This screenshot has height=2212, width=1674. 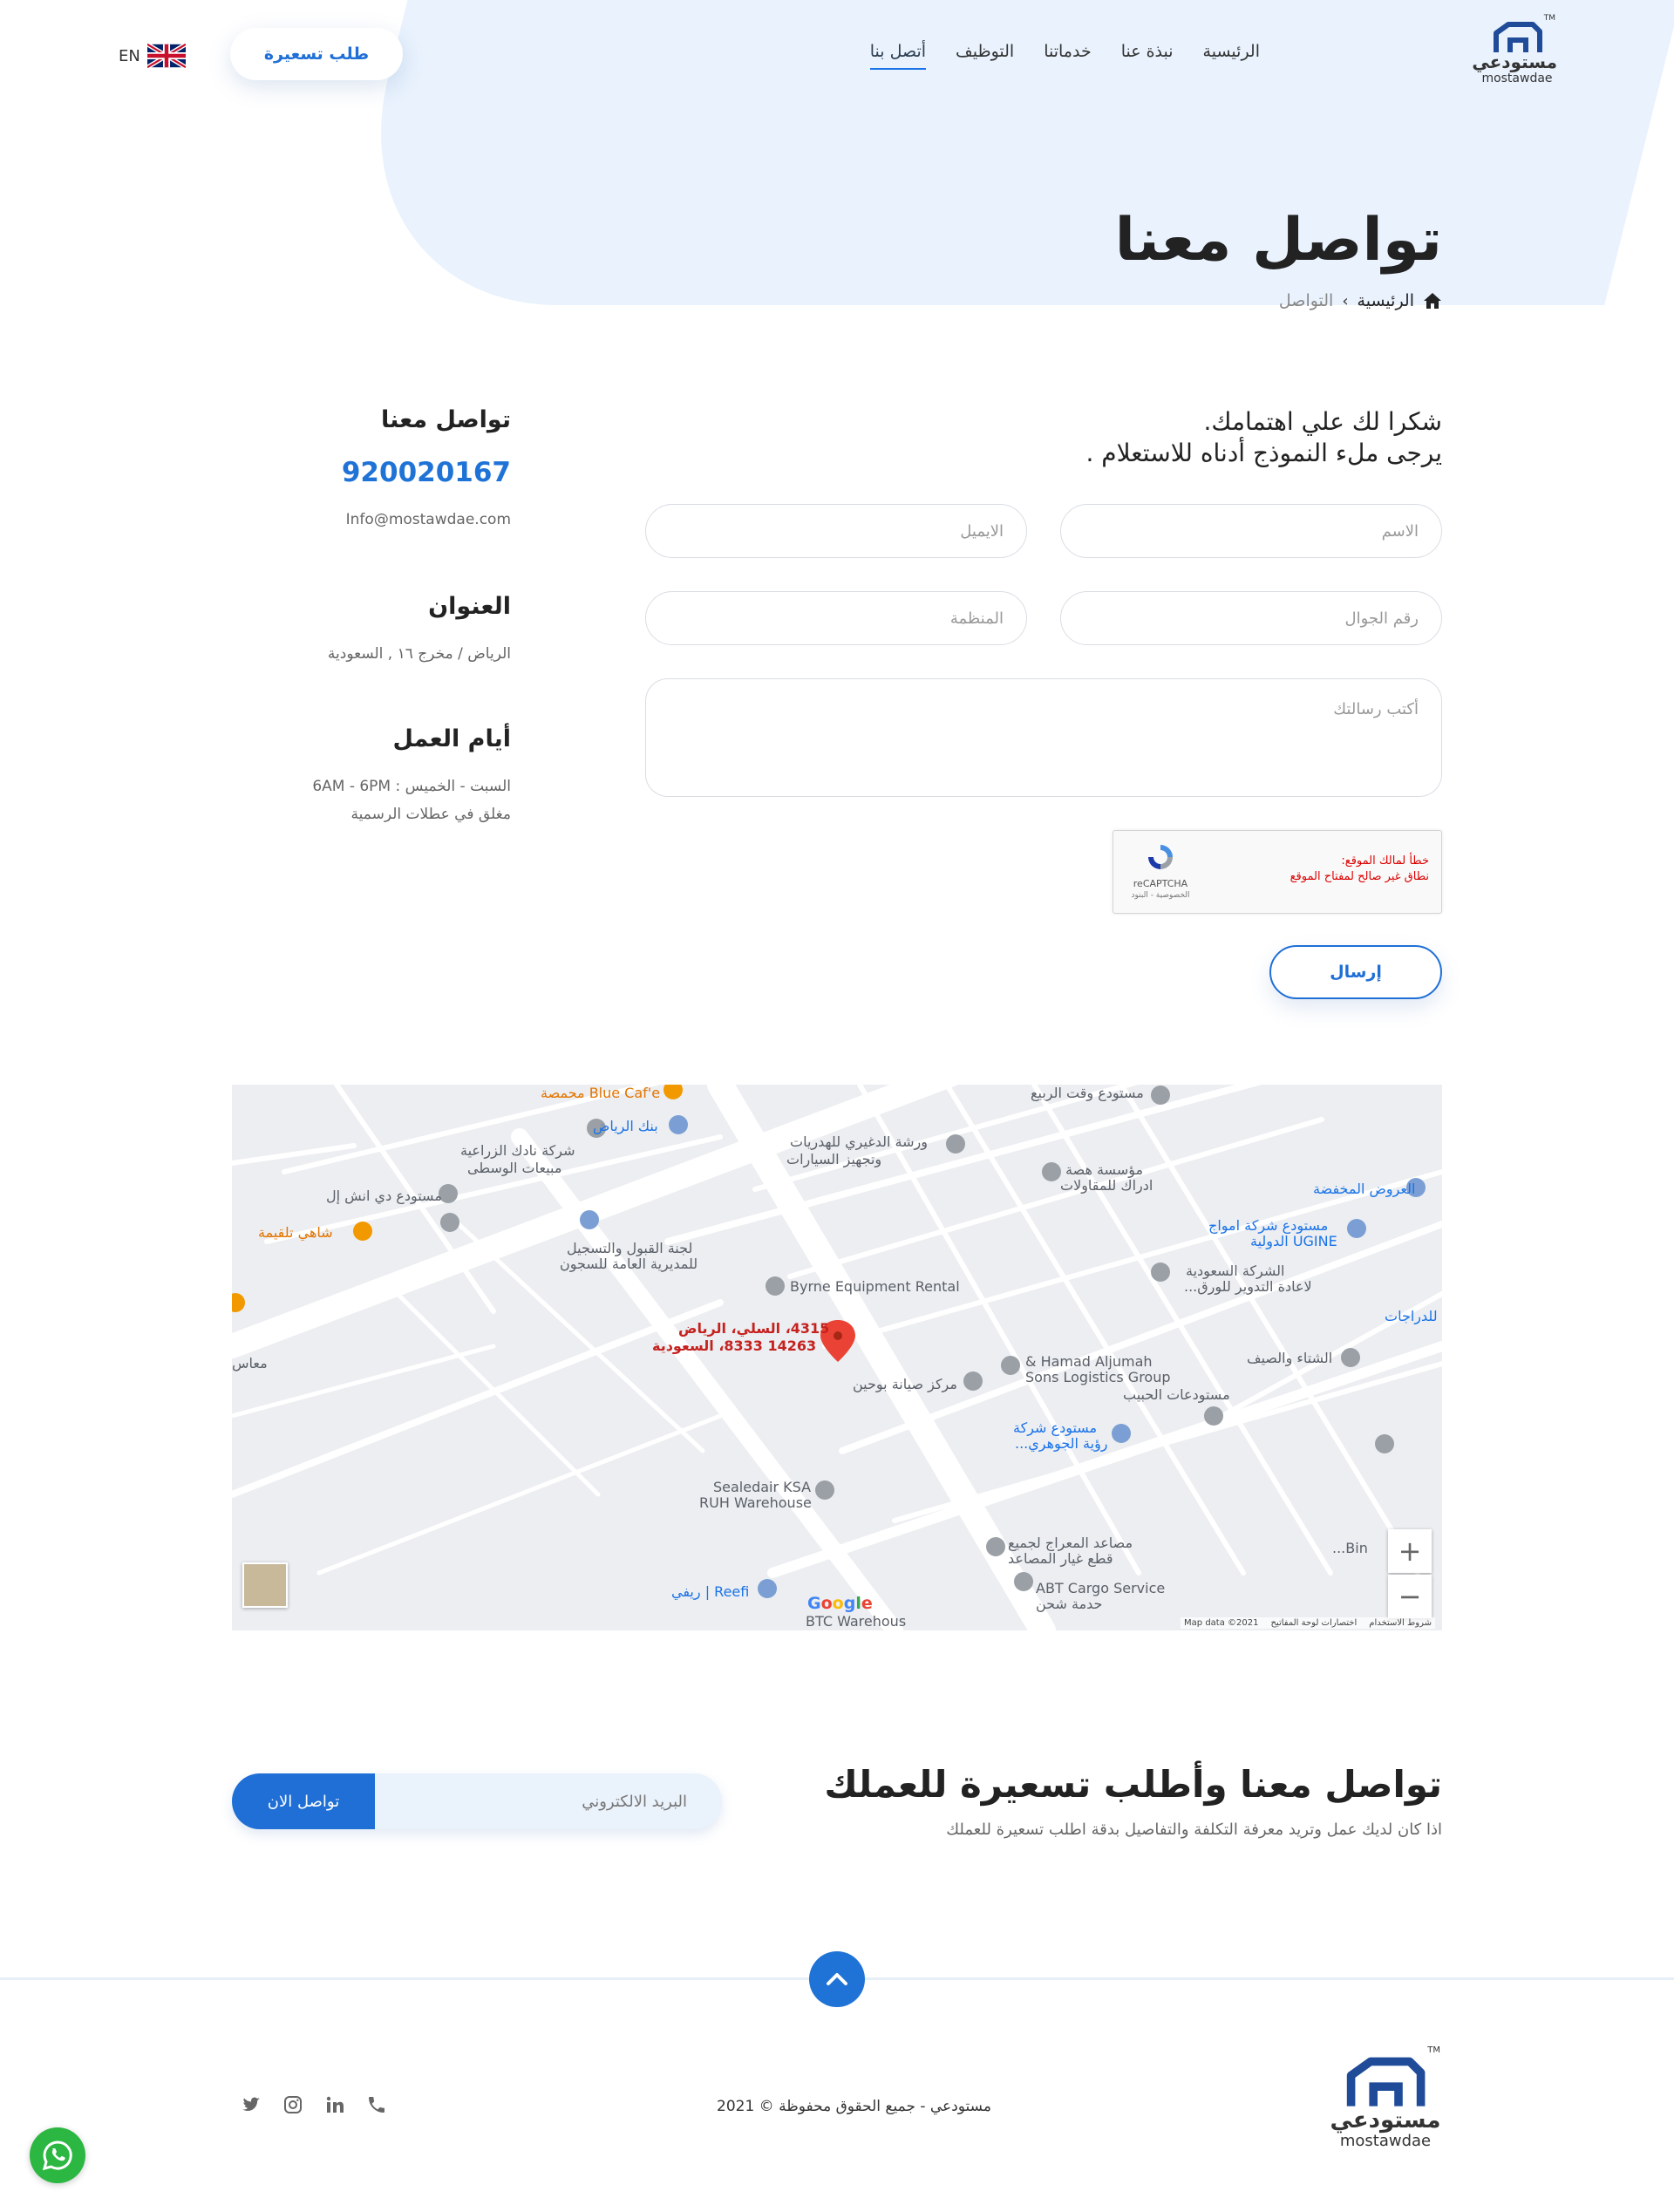 I want to click on map-place: الشركة السعودية, so click(x=1235, y=1271).